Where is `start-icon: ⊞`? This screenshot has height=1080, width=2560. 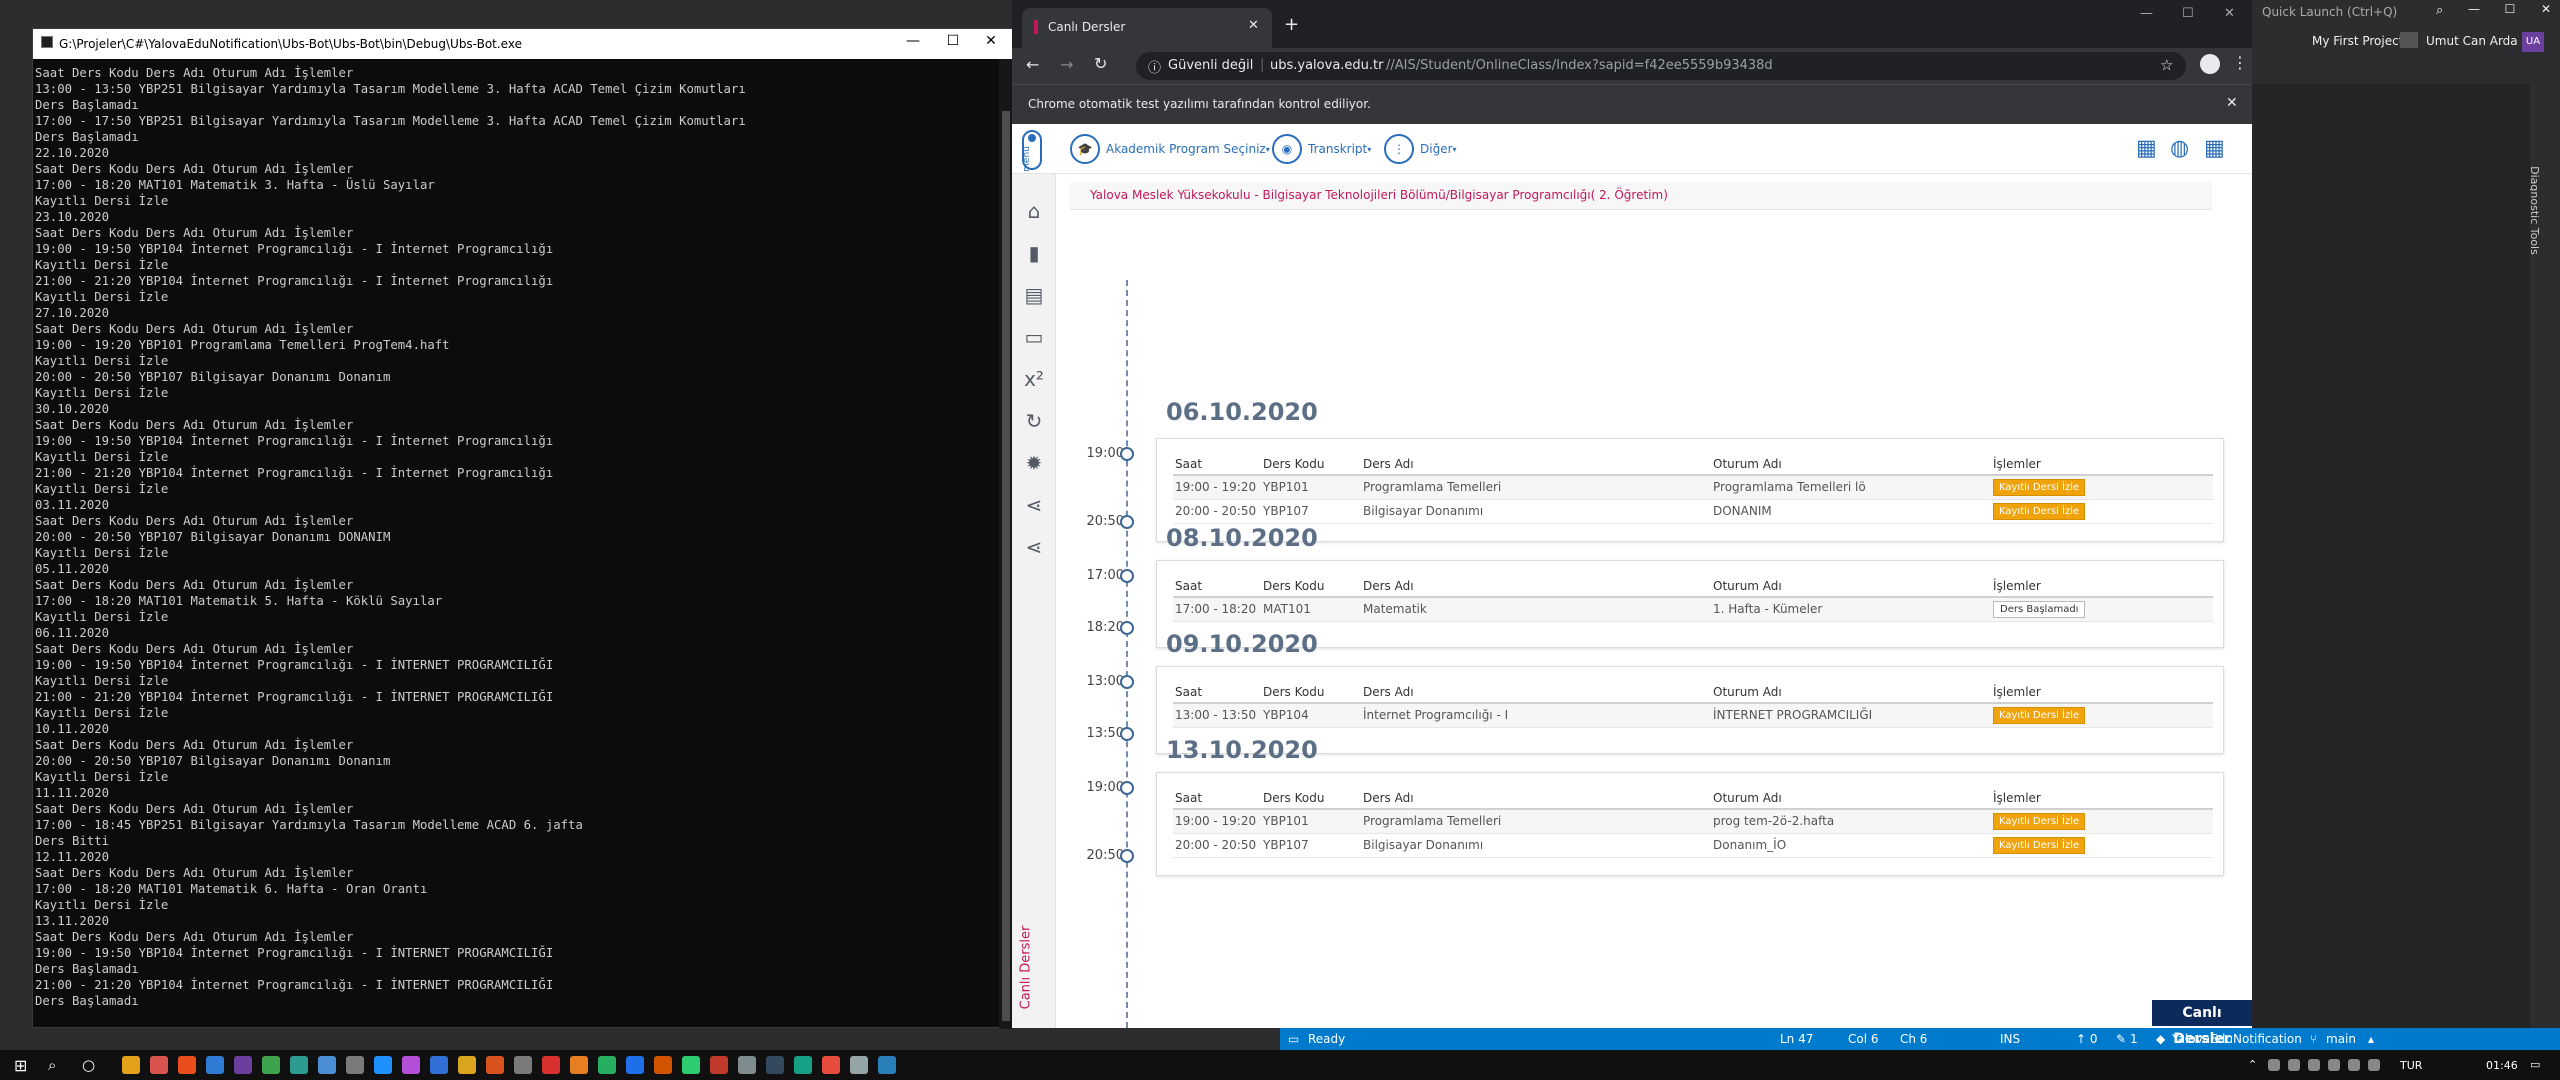
start-icon: ⊞ is located at coordinates (20, 1065).